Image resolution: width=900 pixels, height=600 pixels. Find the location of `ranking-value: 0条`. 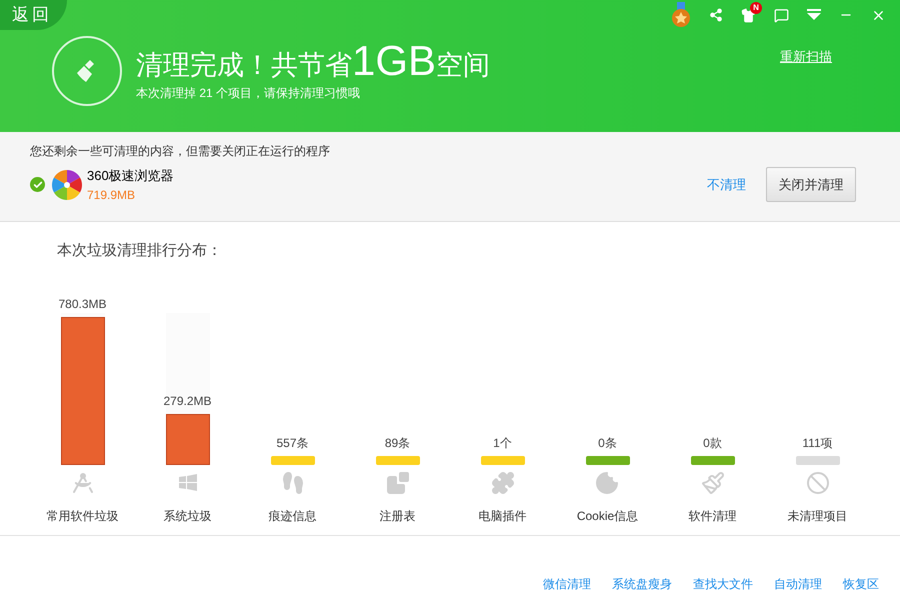

ranking-value: 0条 is located at coordinates (607, 443).